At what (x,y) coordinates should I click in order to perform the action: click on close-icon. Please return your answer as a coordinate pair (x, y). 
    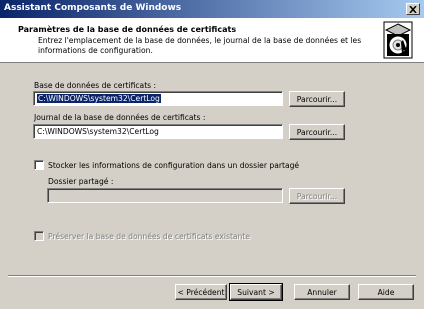
    Looking at the image, I should click on (413, 9).